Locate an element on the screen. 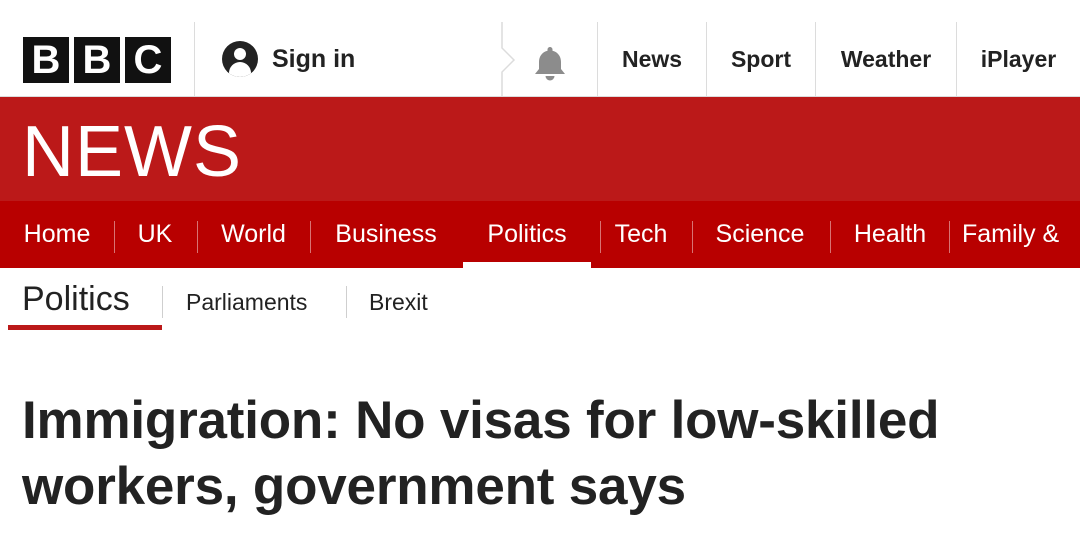 This screenshot has height=541, width=1080. nav-item-family: Family & is located at coordinates (1021, 234).